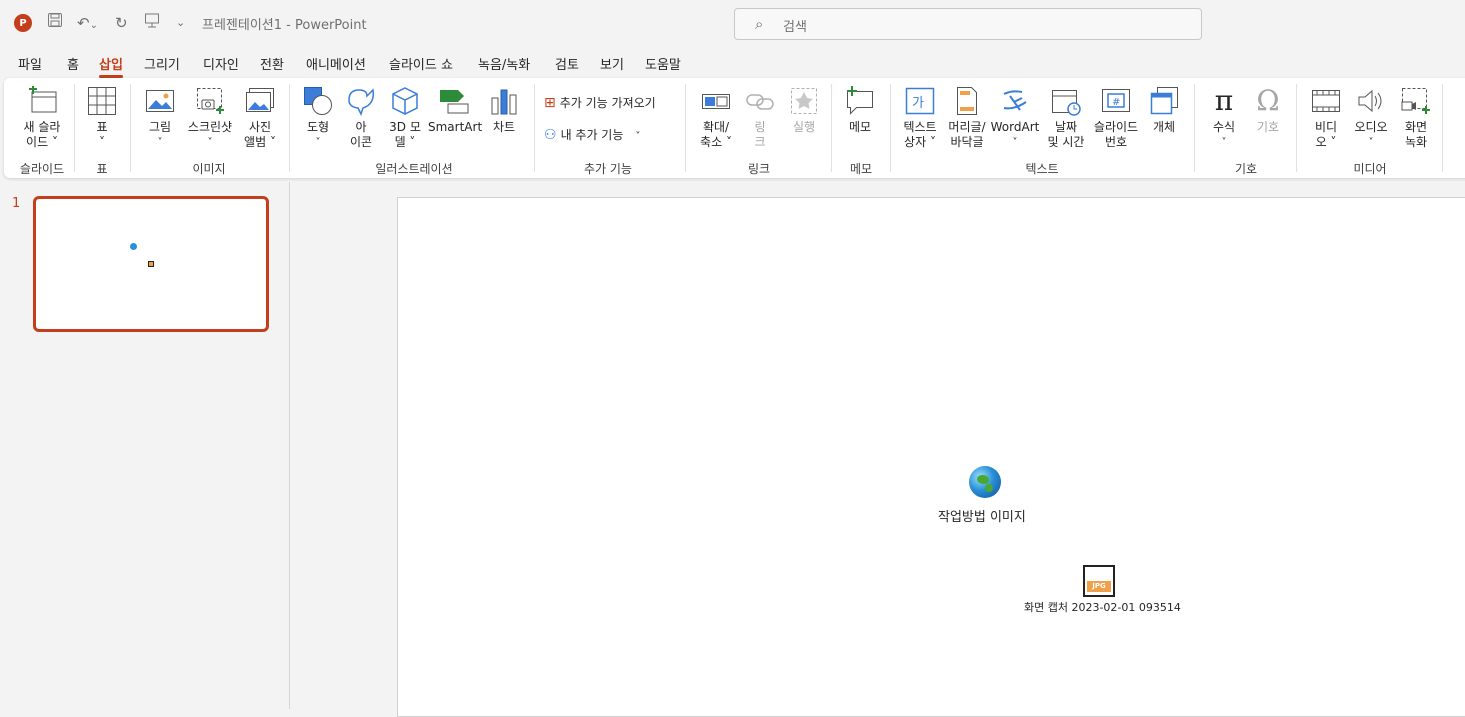 This screenshot has width=1465, height=717. I want to click on group-label-symbols: 기호, so click(1246, 169).